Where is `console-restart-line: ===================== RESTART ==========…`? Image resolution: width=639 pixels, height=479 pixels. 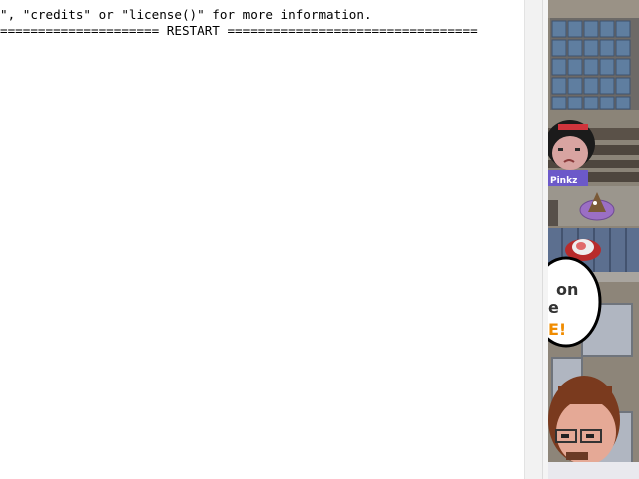 console-restart-line: ===================== RESTART ==========… is located at coordinates (239, 30).